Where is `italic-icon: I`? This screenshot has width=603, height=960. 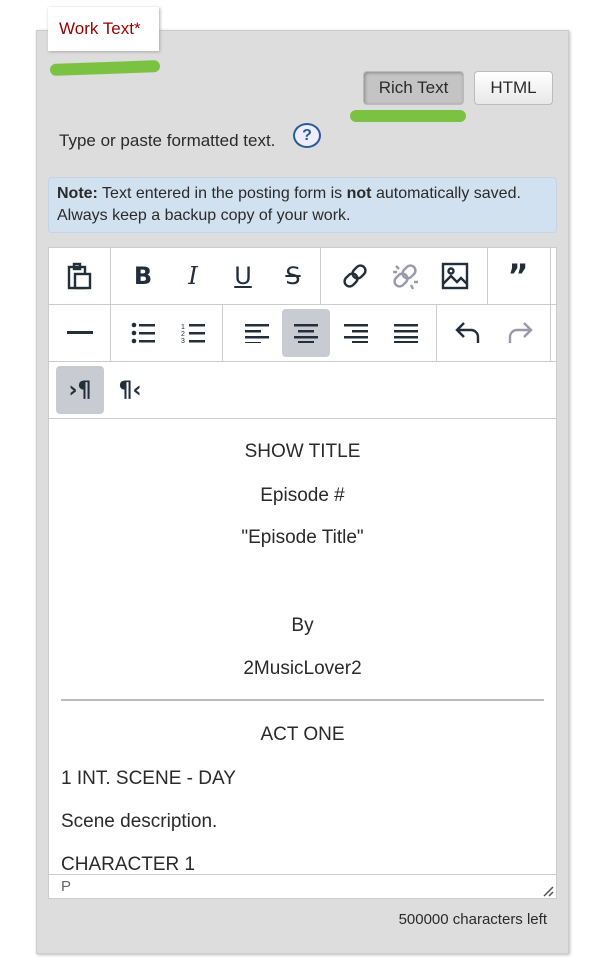
italic-icon: I is located at coordinates (193, 276).